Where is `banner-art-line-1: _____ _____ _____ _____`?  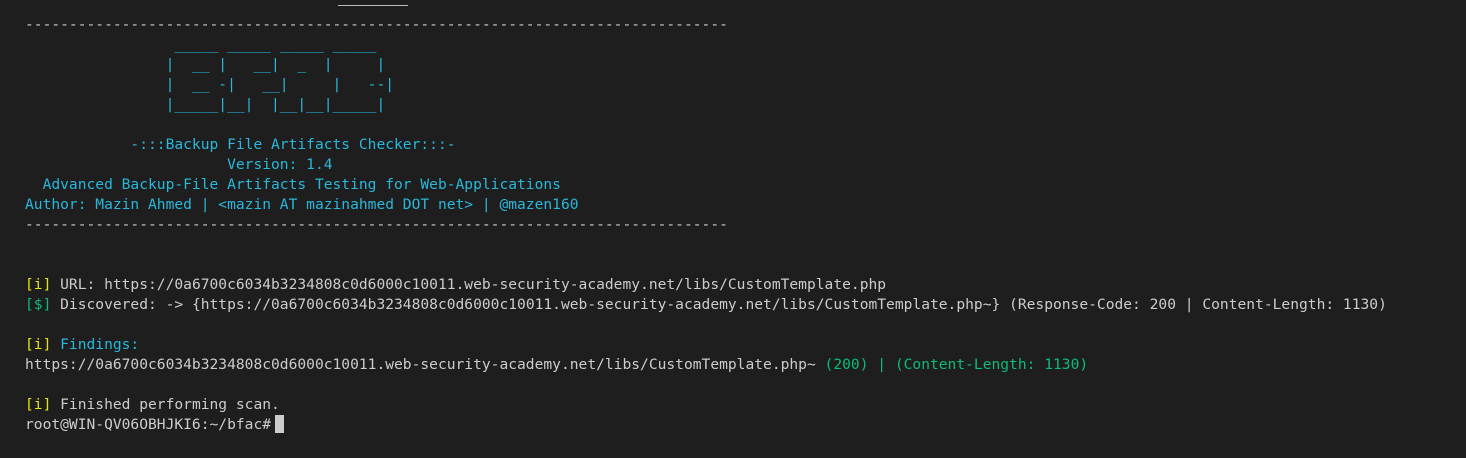
banner-art-line-1: _____ _____ _____ _____ is located at coordinates (201, 44).